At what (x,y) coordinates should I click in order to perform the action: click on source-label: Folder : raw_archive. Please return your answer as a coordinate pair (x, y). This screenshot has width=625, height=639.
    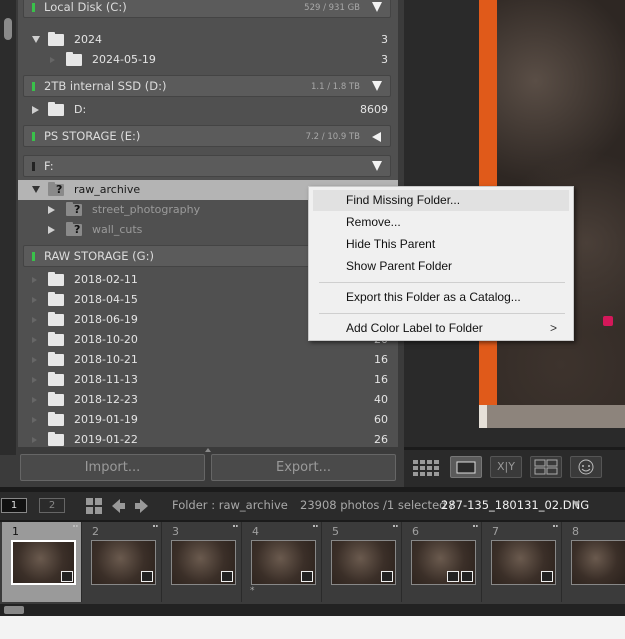
    Looking at the image, I should click on (230, 505).